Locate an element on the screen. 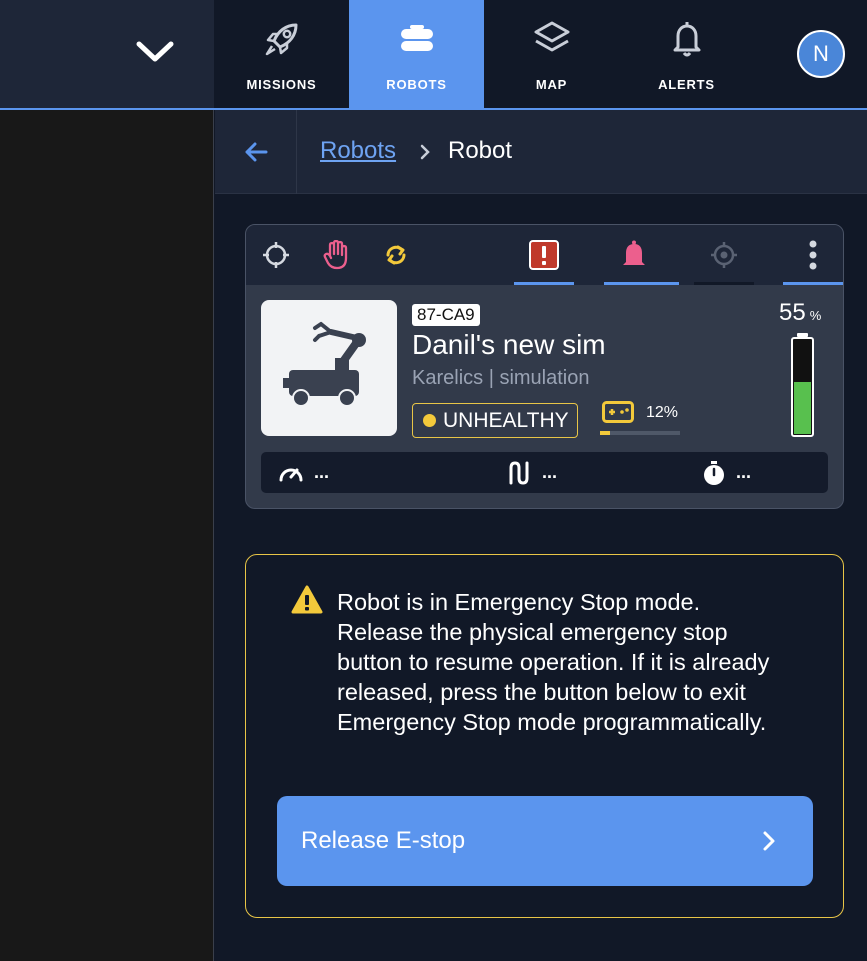  battery-icon is located at coordinates (802, 387).